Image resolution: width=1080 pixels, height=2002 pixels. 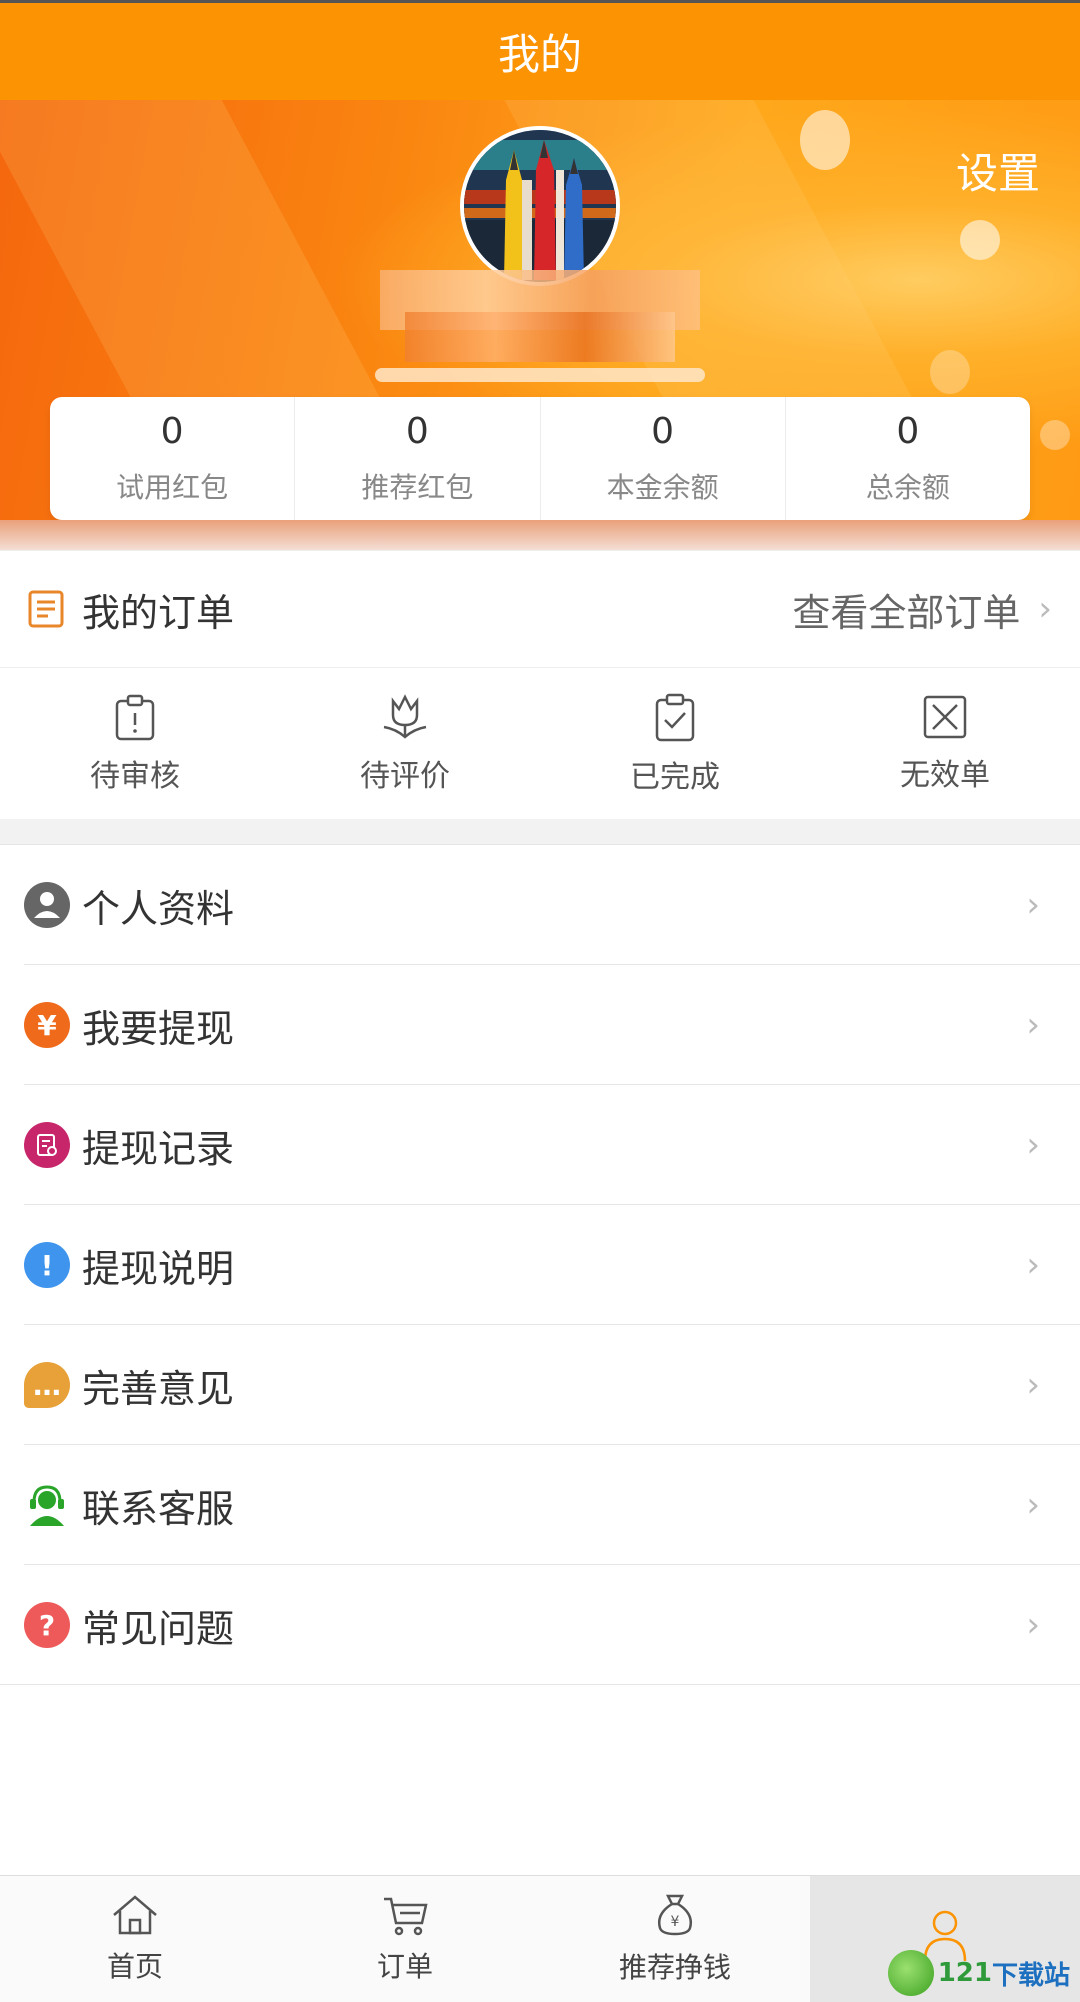 What do you see at coordinates (134, 1966) in the screenshot?
I see `tab-label: 首页` at bounding box center [134, 1966].